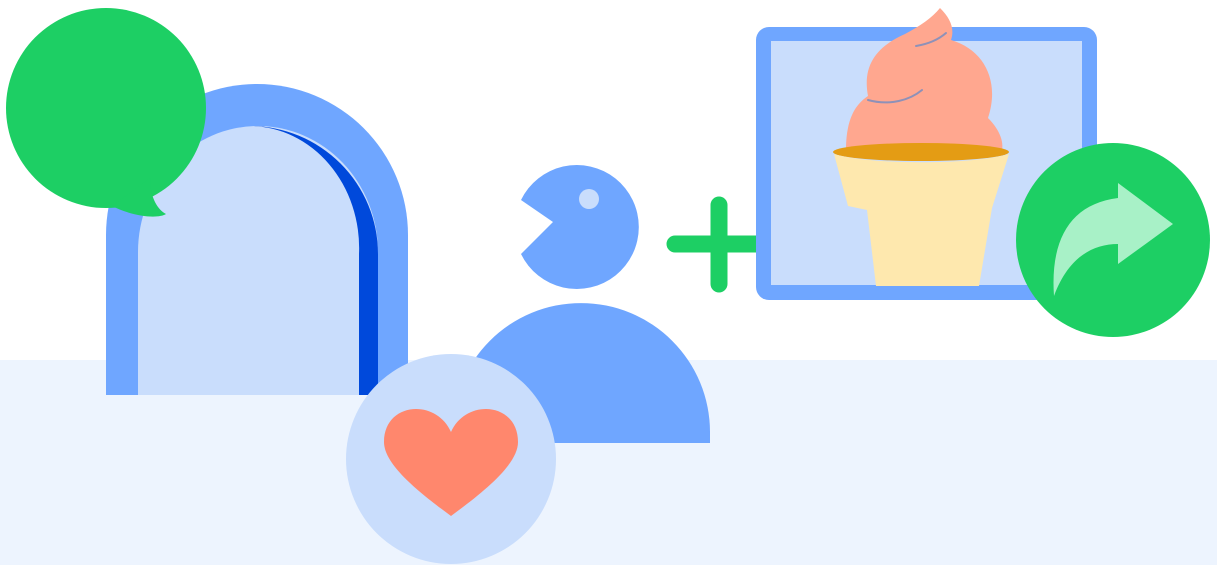 This screenshot has height=565, width=1217. What do you see at coordinates (451, 459) in the screenshot?
I see `heart-icon` at bounding box center [451, 459].